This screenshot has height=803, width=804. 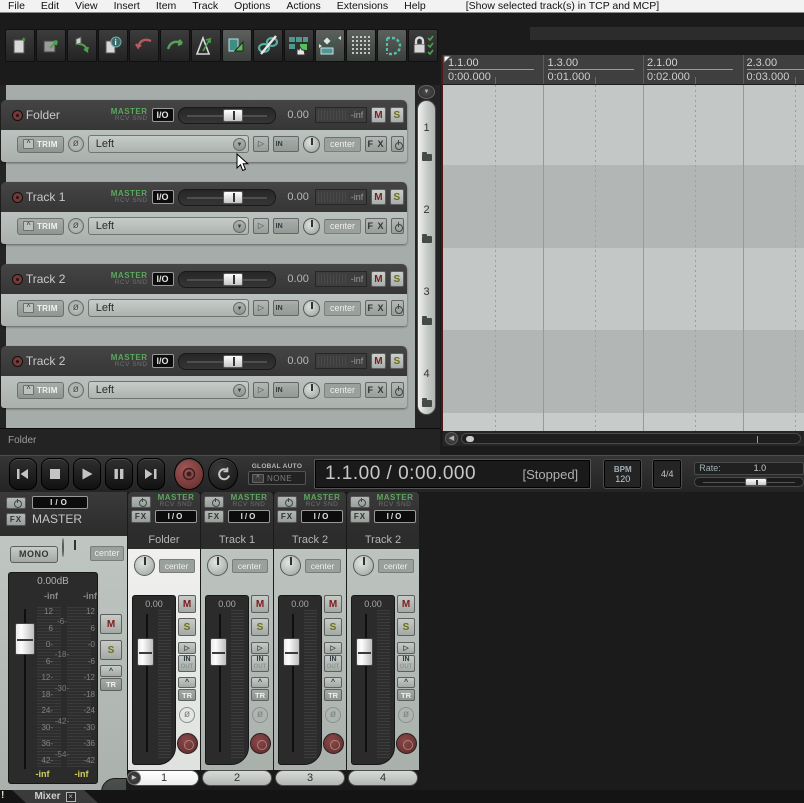 I want to click on envelope-points-button, so click(x=330, y=45).